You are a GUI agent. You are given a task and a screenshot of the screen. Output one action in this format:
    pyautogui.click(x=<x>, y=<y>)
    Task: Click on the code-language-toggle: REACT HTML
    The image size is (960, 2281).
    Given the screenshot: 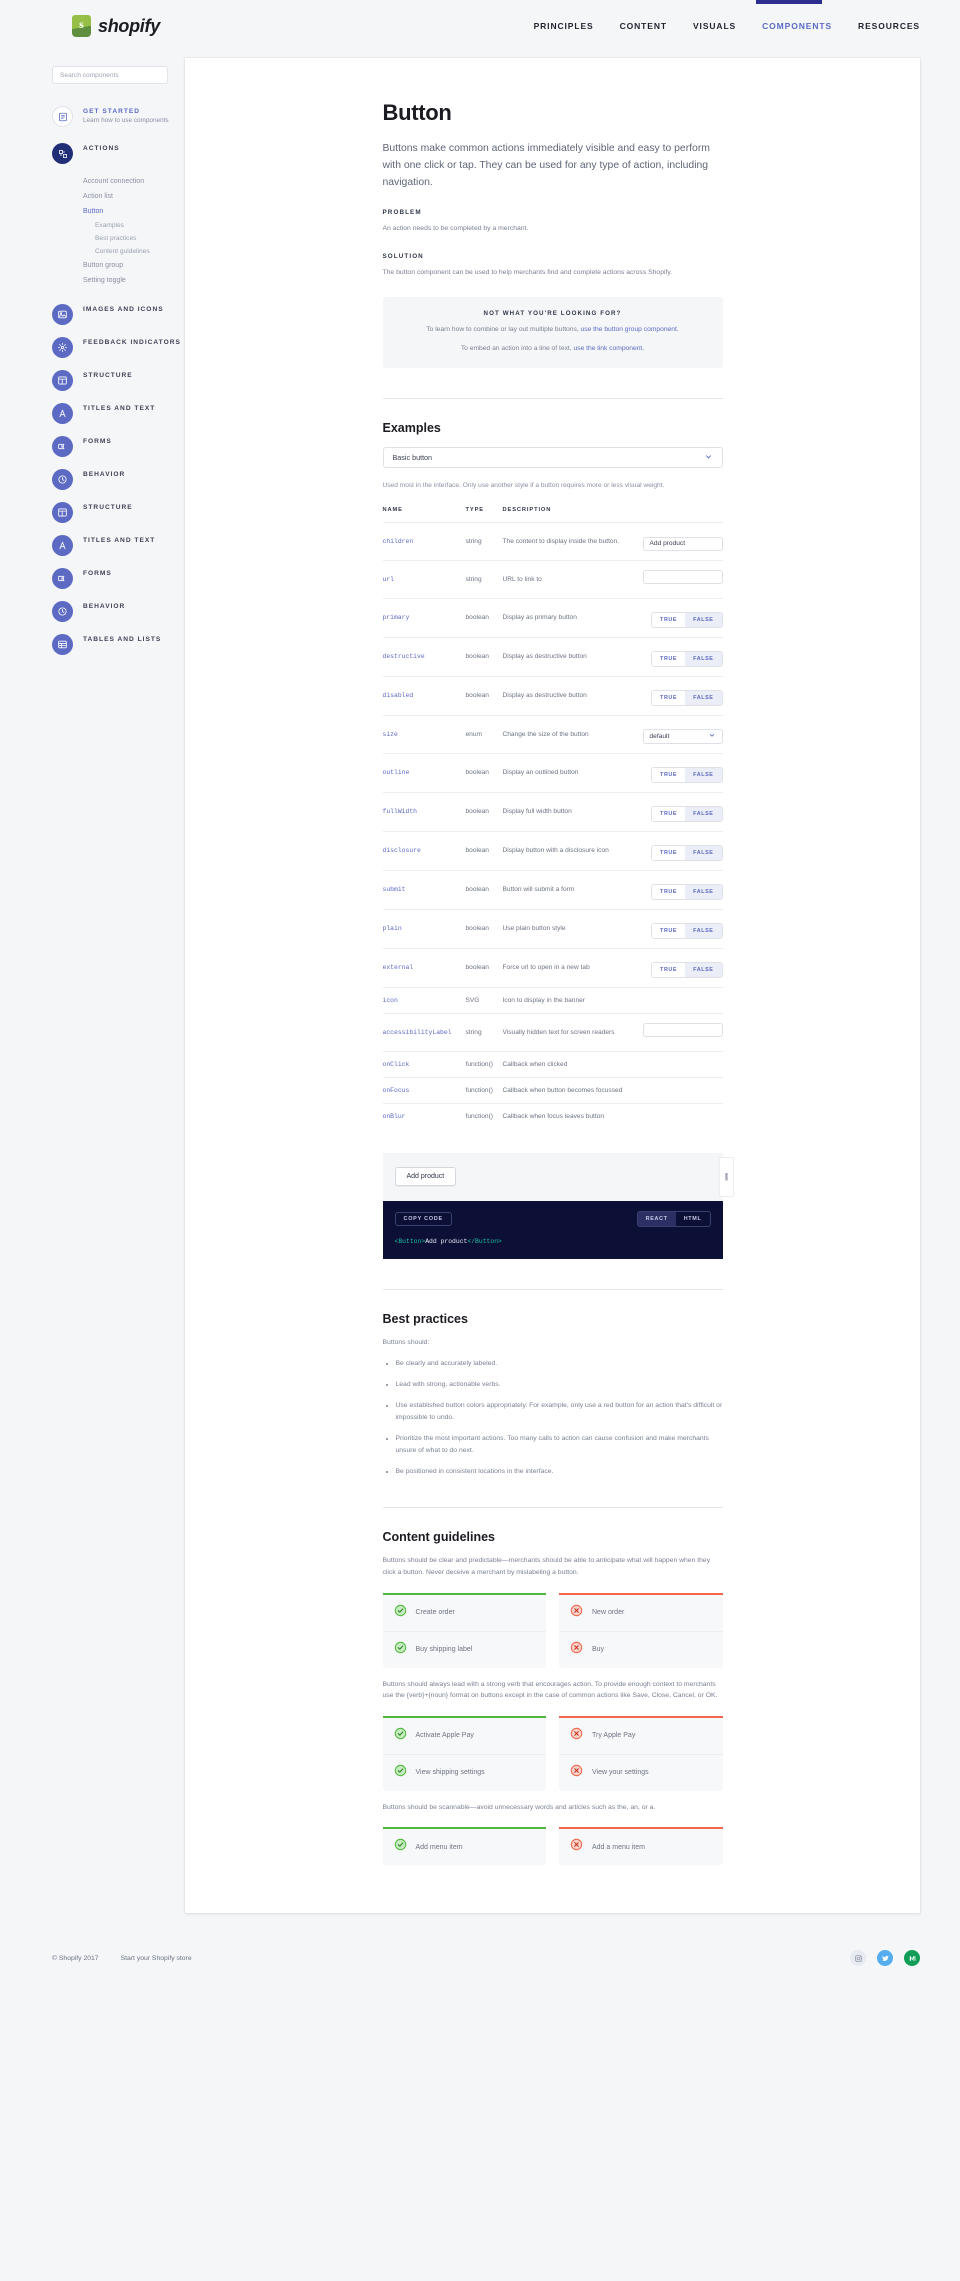 What is the action you would take?
    pyautogui.click(x=673, y=1218)
    